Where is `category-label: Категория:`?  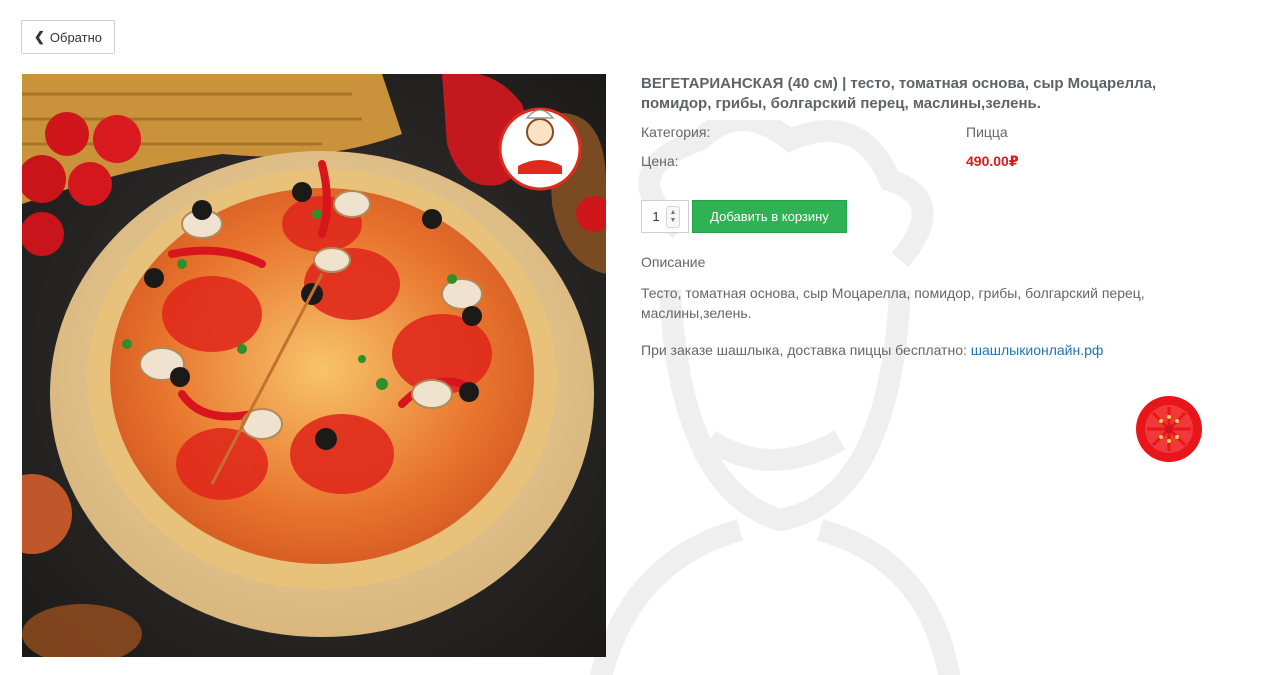
category-label: Категория: is located at coordinates (676, 132).